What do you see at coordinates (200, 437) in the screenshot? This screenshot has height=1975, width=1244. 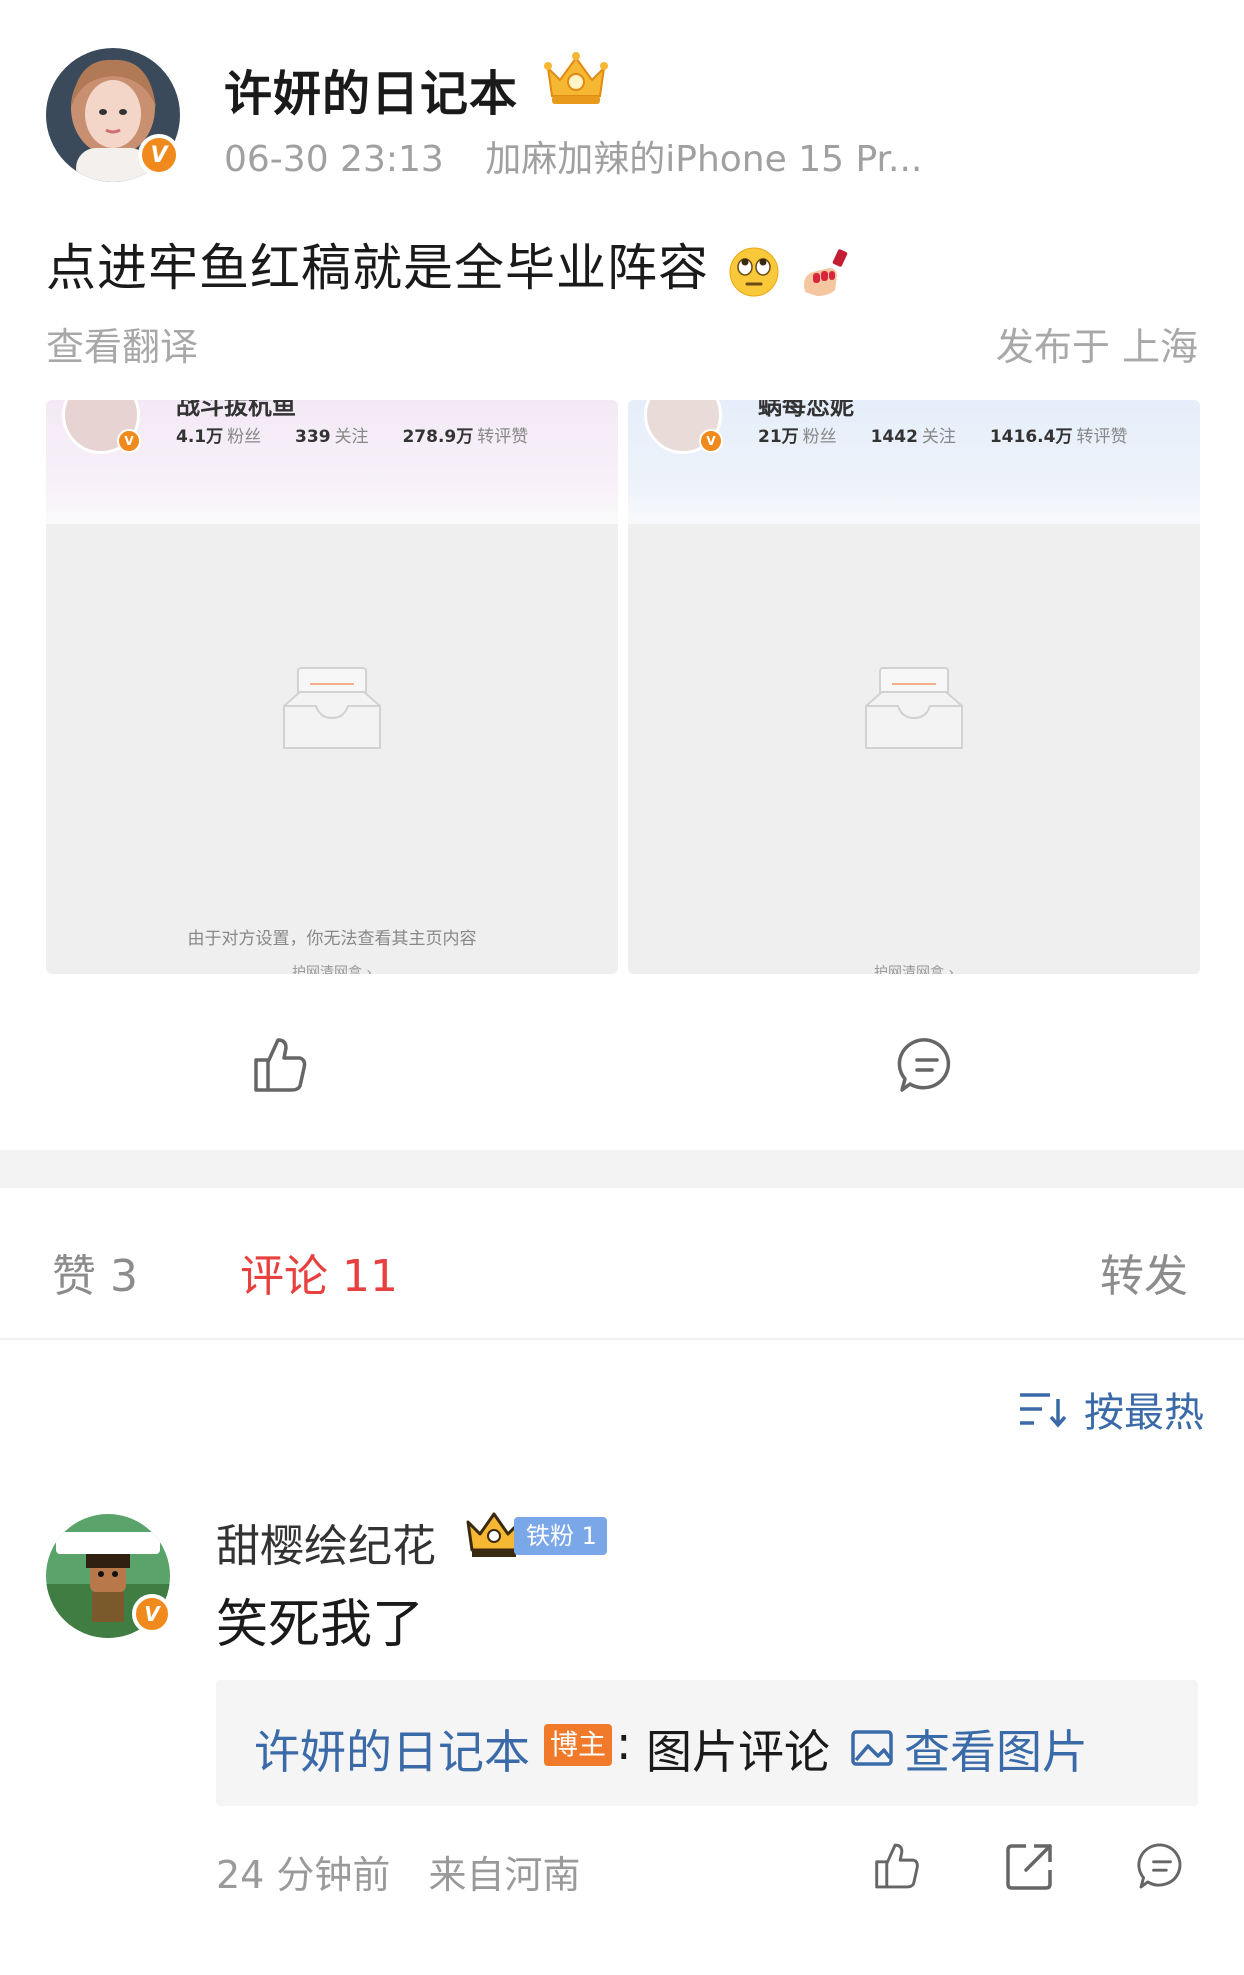 I see `card-fans: 4.1万` at bounding box center [200, 437].